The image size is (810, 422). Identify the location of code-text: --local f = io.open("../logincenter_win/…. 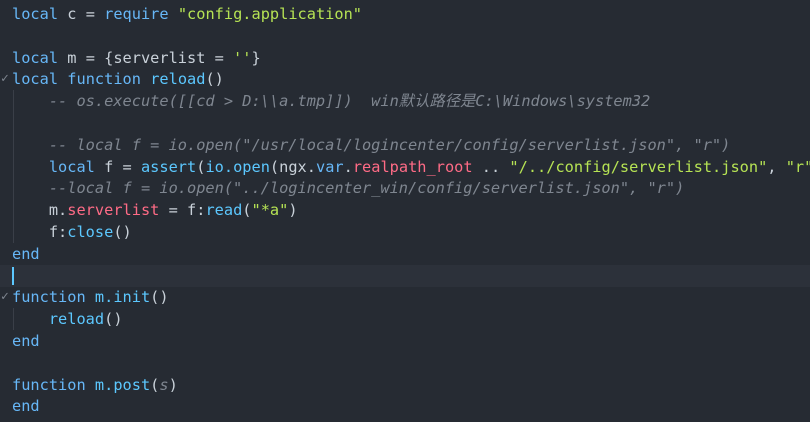
(348, 188).